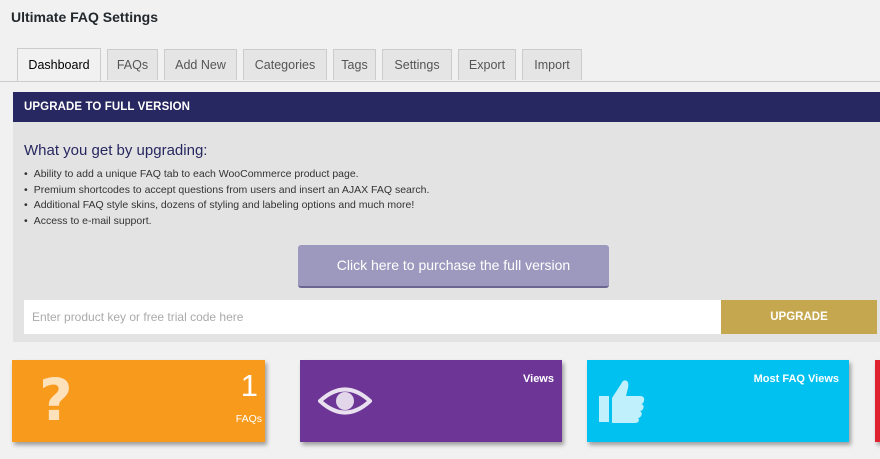  Describe the element at coordinates (453, 266) in the screenshot. I see `purchase-full-version-button: Click here to purchase the full version` at that location.